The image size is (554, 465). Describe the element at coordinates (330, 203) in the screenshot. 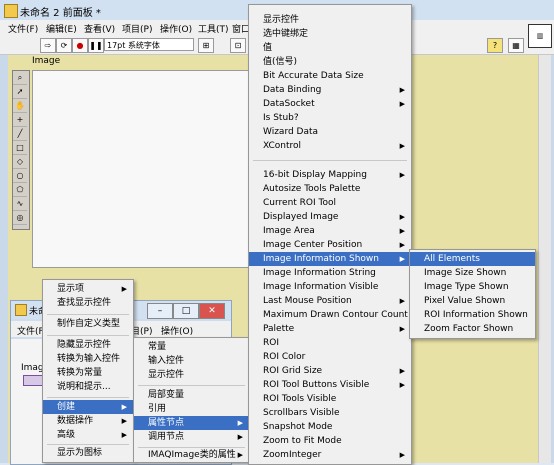

I see `prop-item: Current ROI Tool` at that location.